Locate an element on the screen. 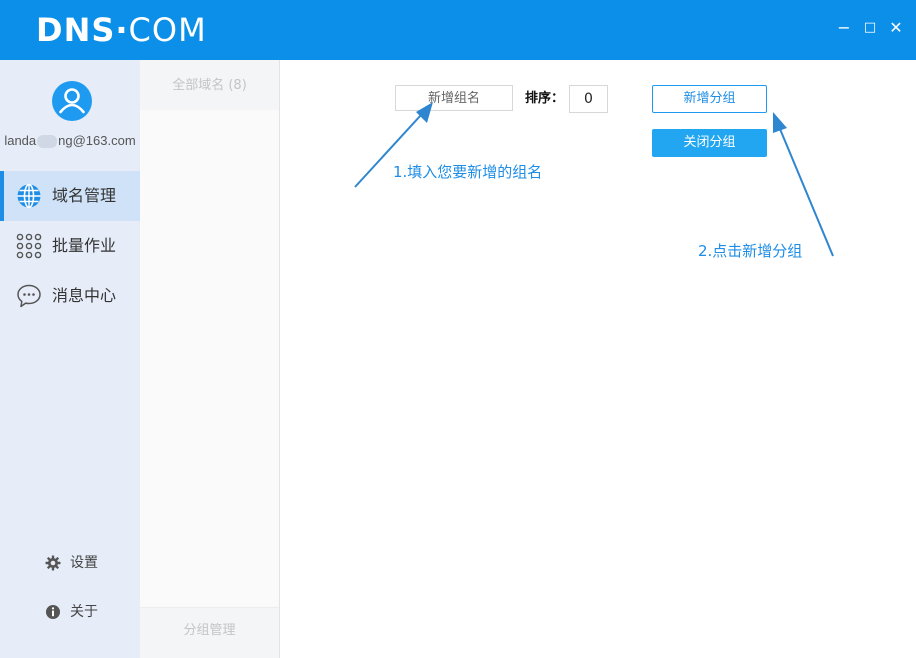  group-management-button: 分组管理 is located at coordinates (209, 632).